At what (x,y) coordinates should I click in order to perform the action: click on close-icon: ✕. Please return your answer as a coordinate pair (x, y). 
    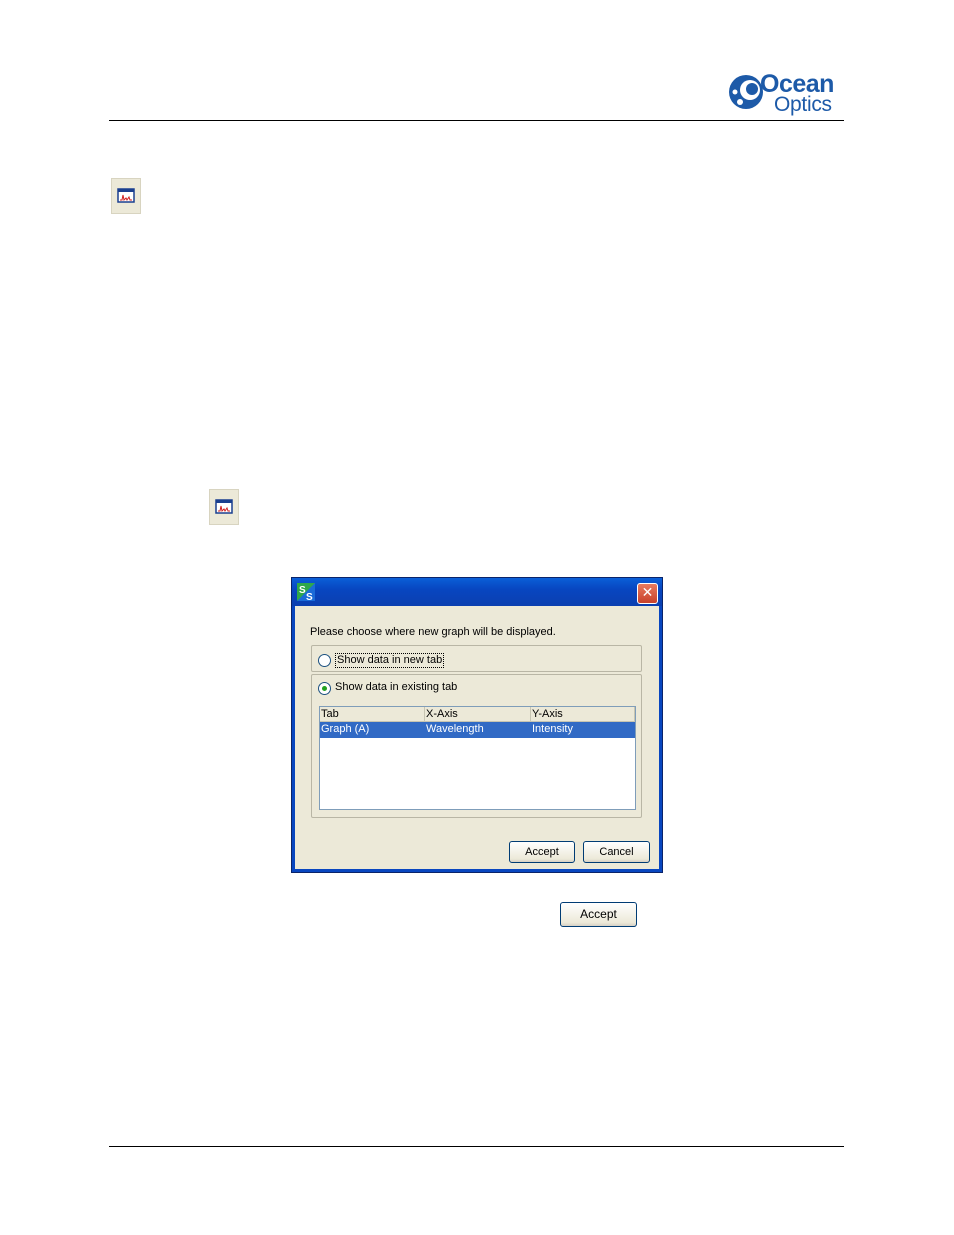
    Looking at the image, I should click on (647, 593).